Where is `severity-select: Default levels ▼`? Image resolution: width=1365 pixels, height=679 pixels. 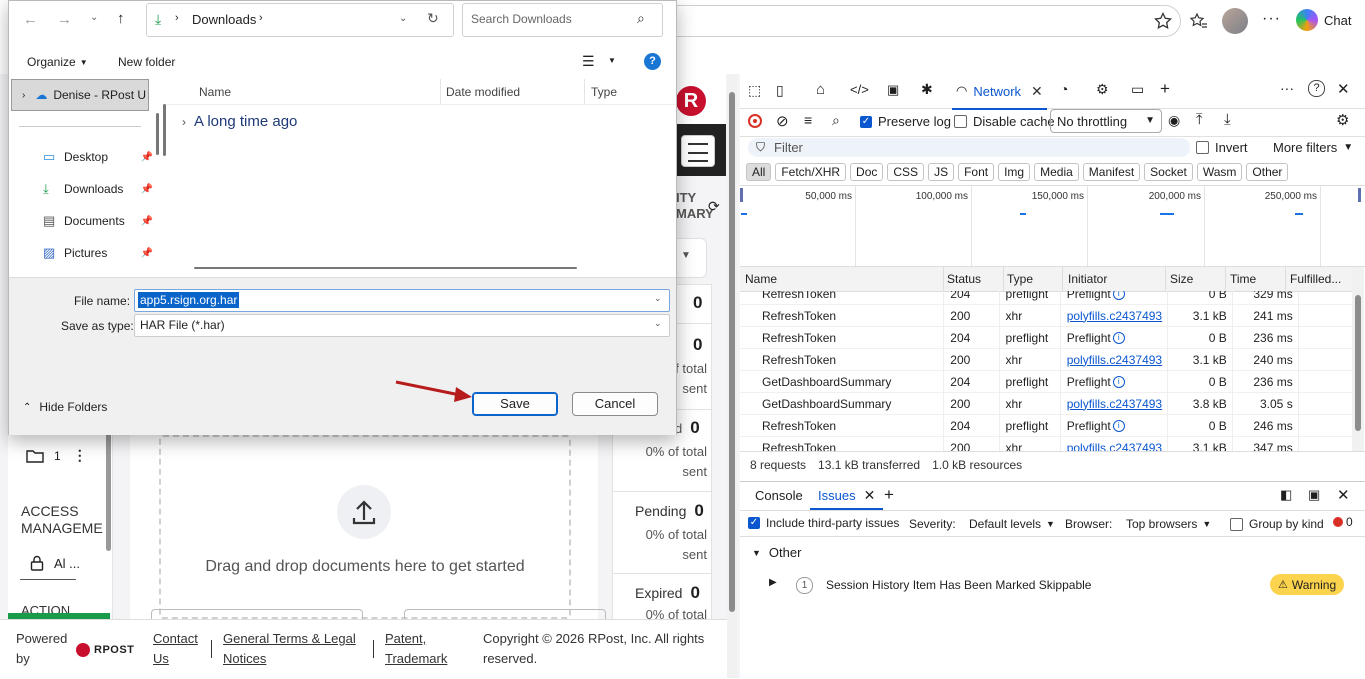 severity-select: Default levels ▼ is located at coordinates (1012, 524).